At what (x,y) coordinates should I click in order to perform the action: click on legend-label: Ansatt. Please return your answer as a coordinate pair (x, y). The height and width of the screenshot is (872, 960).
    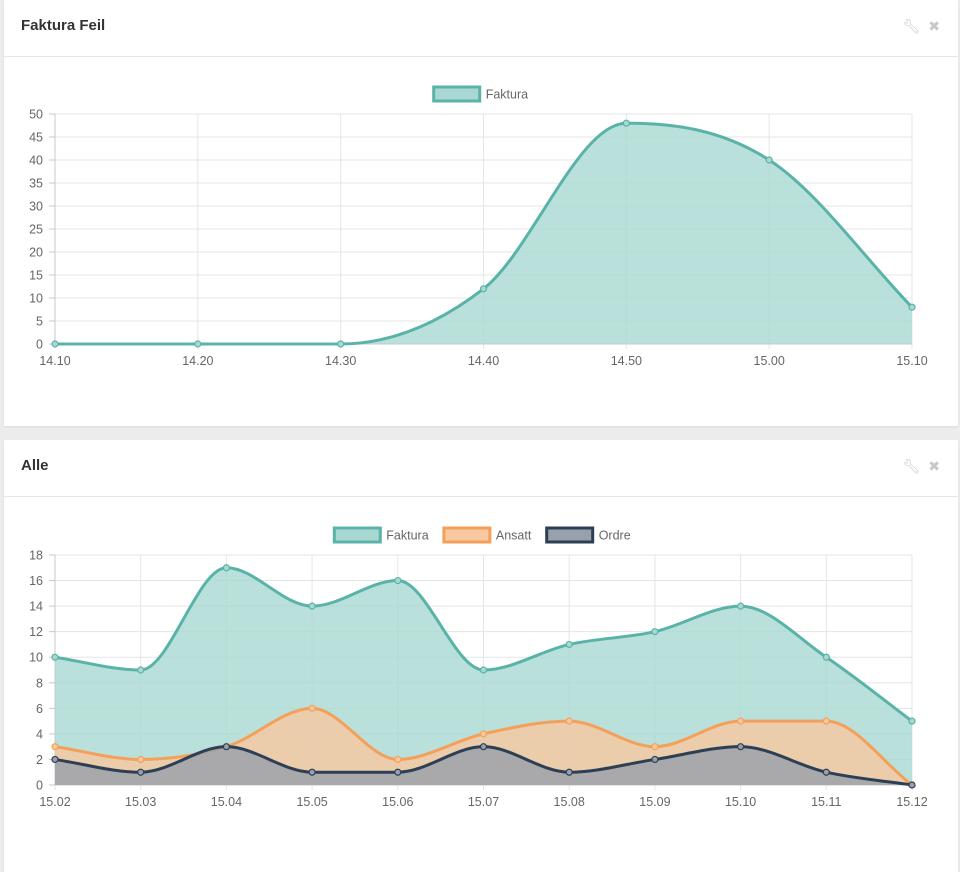
    Looking at the image, I should click on (514, 536).